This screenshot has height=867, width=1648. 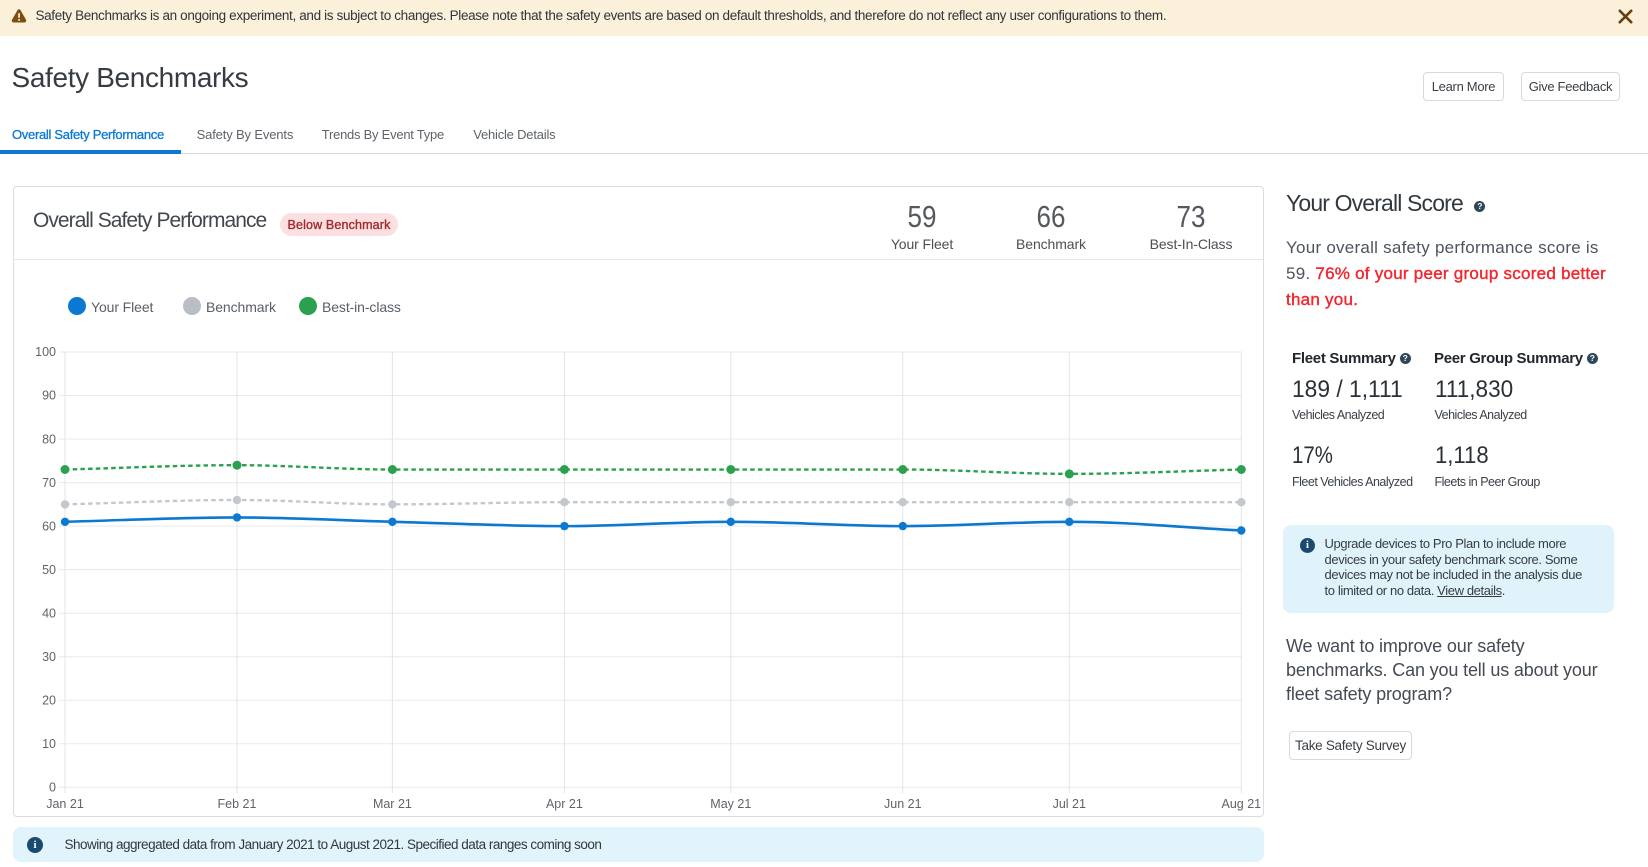 What do you see at coordinates (730, 804) in the screenshot?
I see `svg-text: May 21` at bounding box center [730, 804].